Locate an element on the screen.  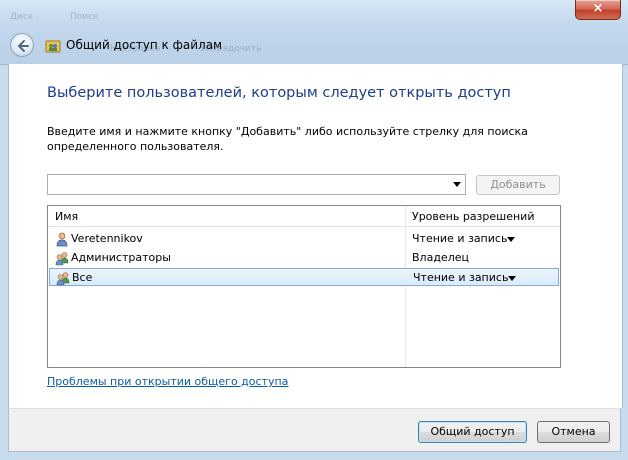
single-user-icon is located at coordinates (62, 239).